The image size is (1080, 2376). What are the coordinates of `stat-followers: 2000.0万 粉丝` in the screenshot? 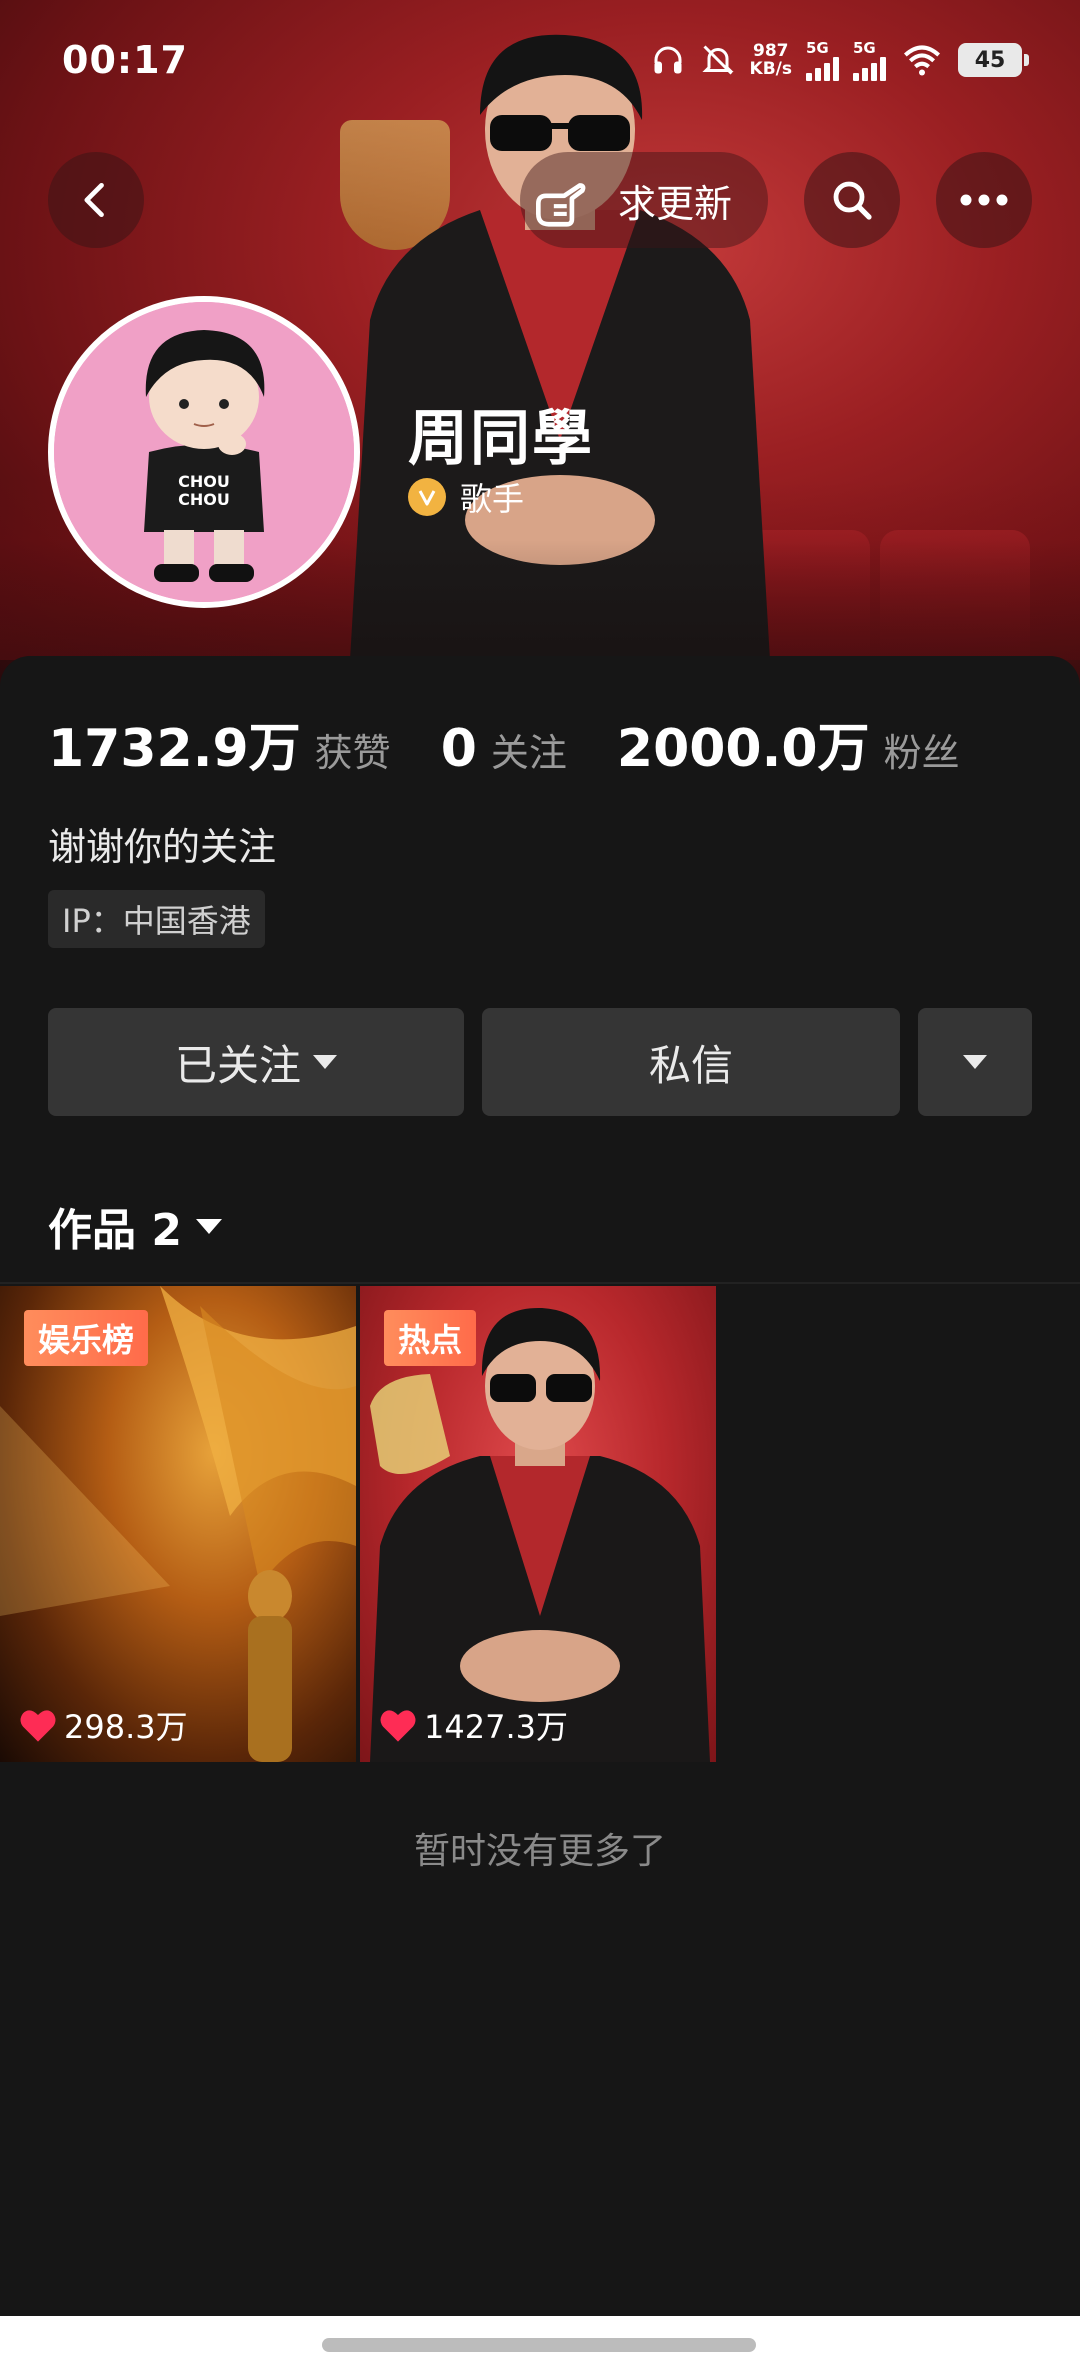 It's located at (788, 743).